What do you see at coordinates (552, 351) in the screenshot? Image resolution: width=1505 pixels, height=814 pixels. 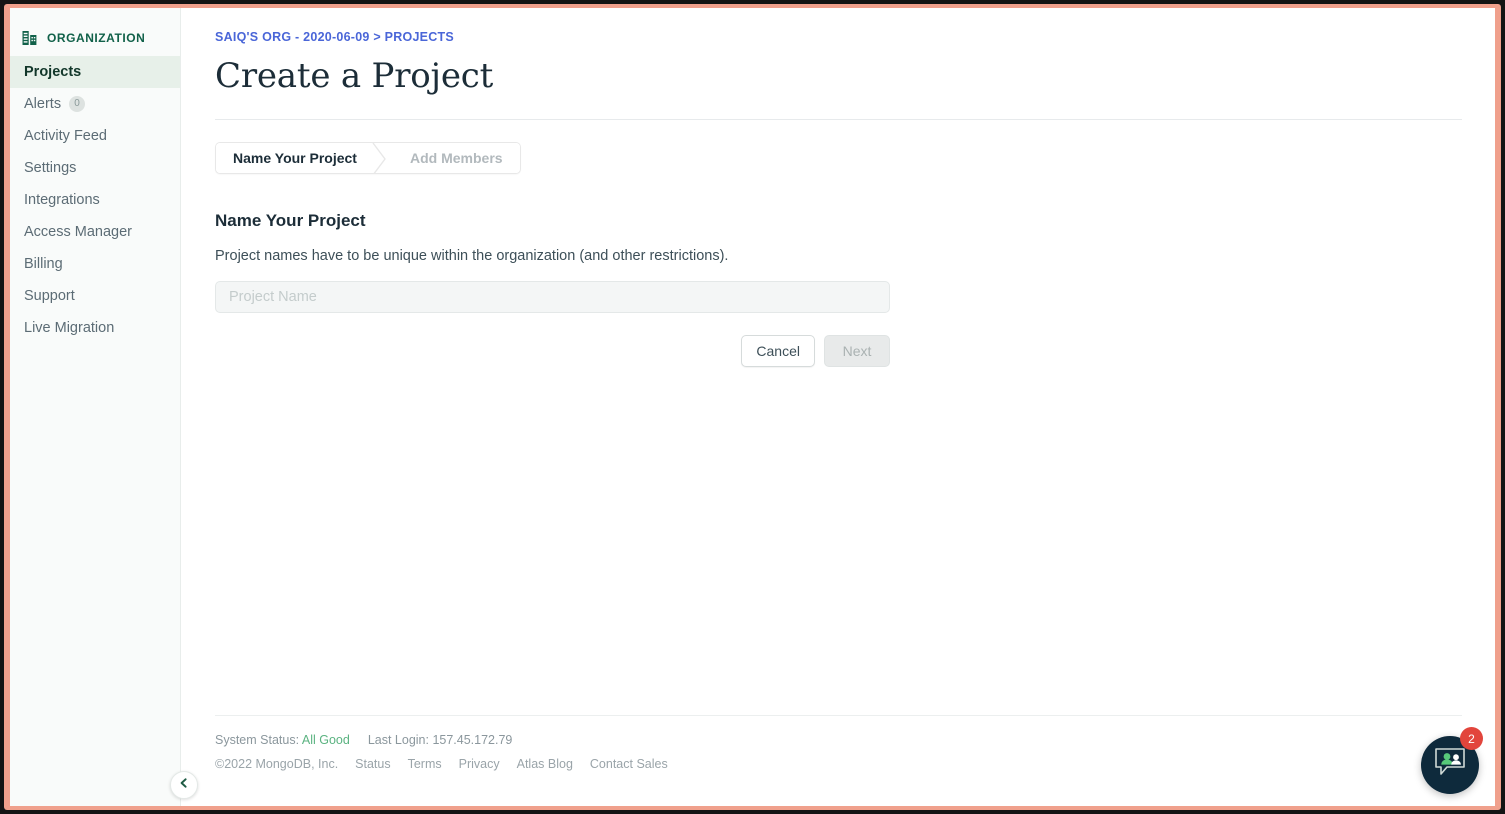 I see `form-actions: Cancel Next` at bounding box center [552, 351].